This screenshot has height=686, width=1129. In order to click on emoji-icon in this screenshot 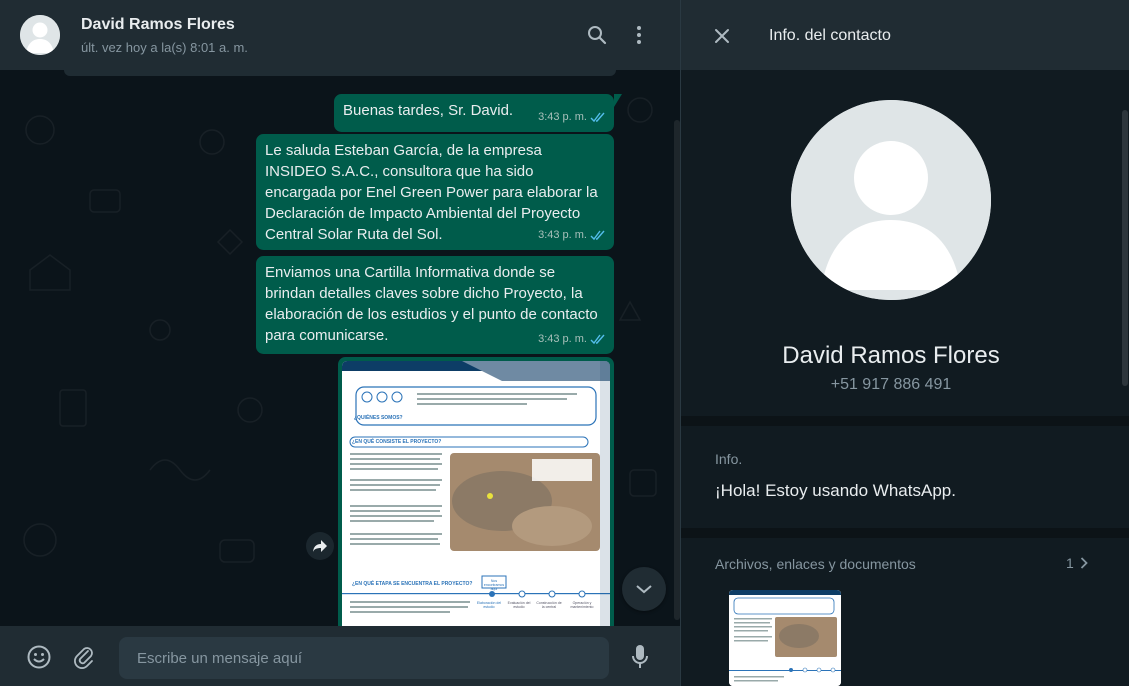, I will do `click(39, 657)`.